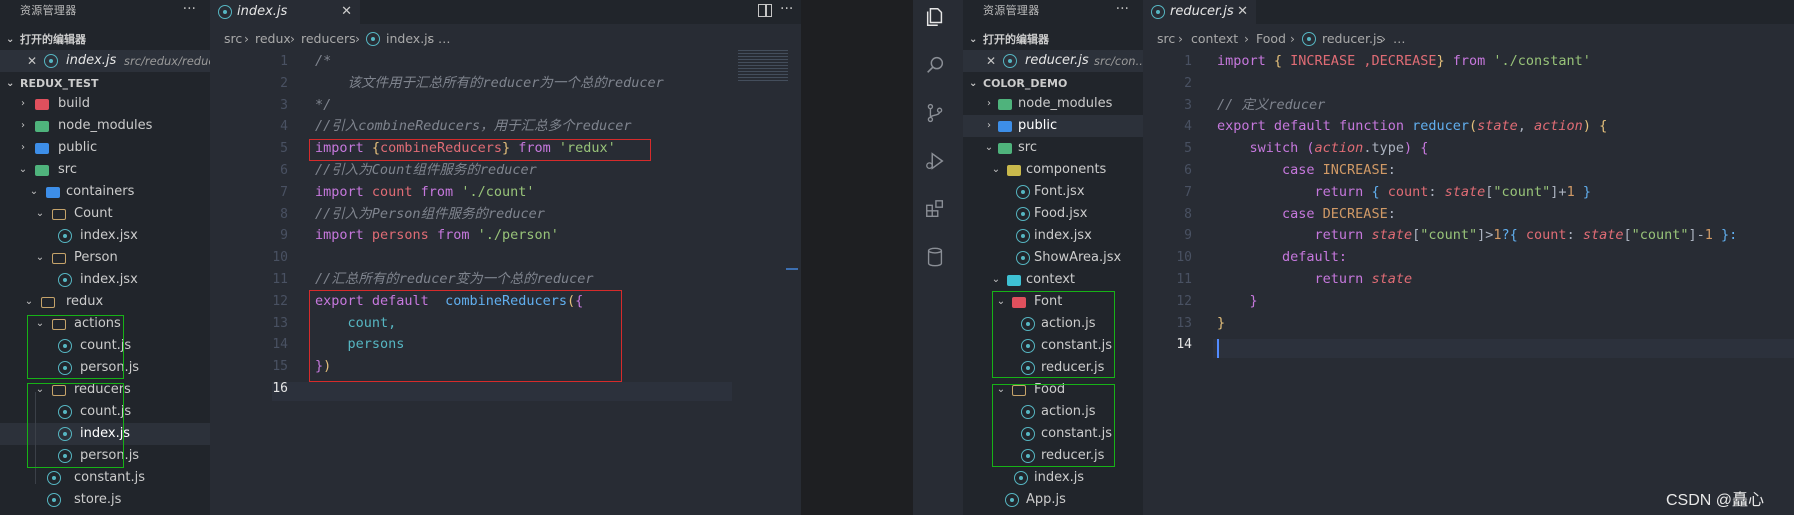 This screenshot has width=1794, height=515. Describe the element at coordinates (1188, 214) in the screenshot. I see `line-number: 8` at that location.